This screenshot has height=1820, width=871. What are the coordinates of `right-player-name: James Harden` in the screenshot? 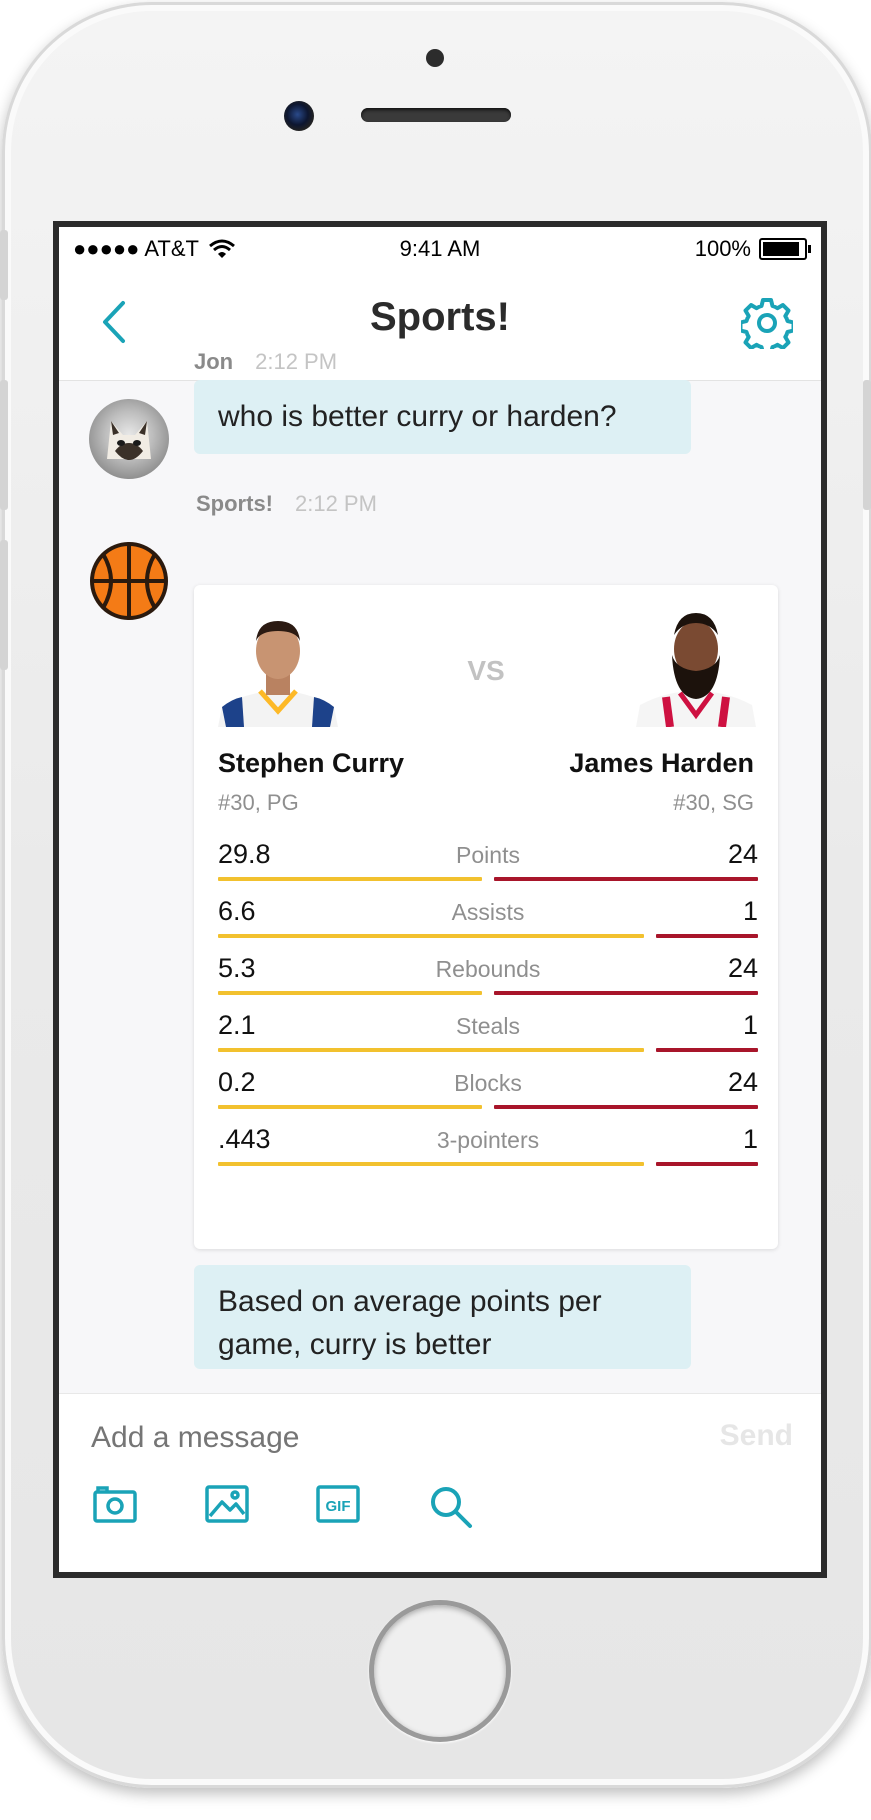 It's located at (661, 763).